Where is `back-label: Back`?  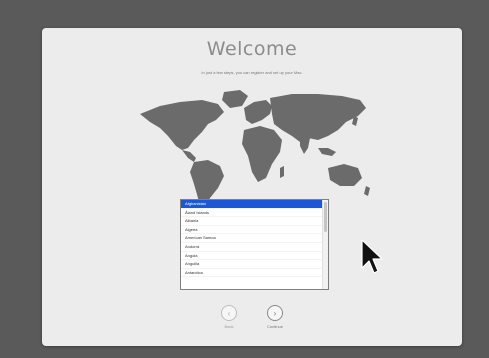 back-label: Back is located at coordinates (229, 326).